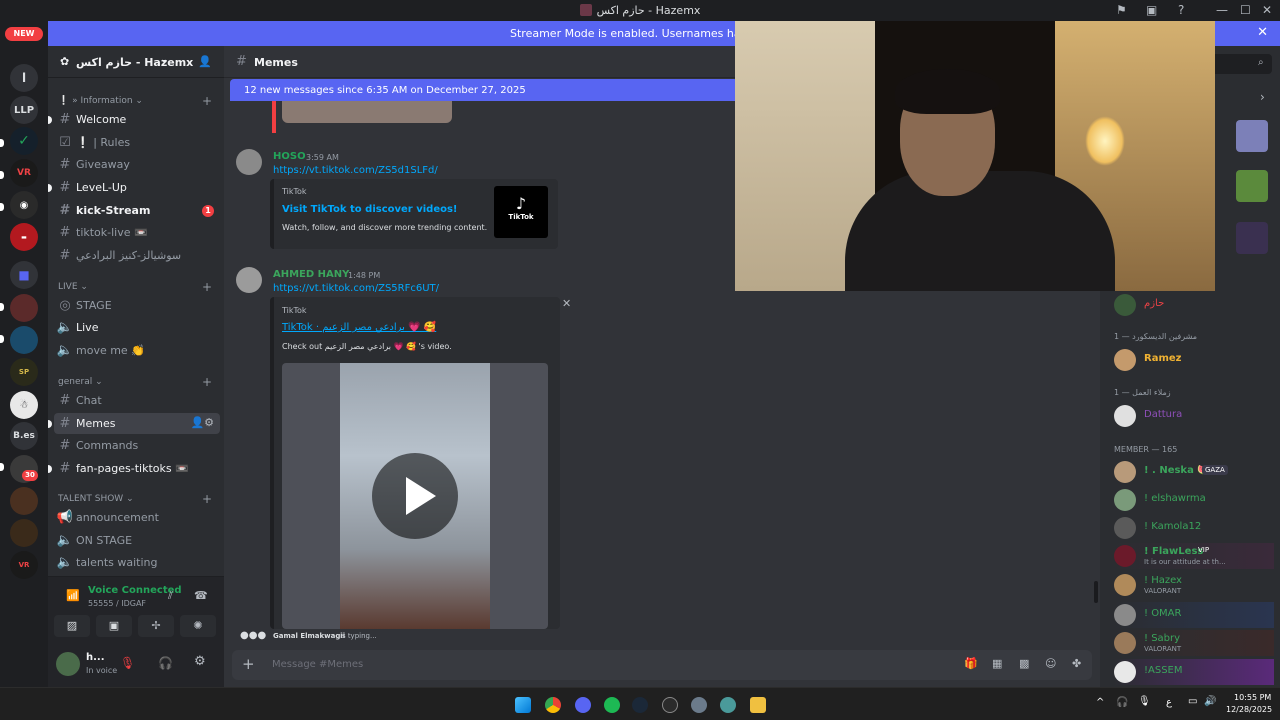 This screenshot has height=720, width=1280. Describe the element at coordinates (24, 237) in the screenshot. I see `server-icon: ▬` at that location.